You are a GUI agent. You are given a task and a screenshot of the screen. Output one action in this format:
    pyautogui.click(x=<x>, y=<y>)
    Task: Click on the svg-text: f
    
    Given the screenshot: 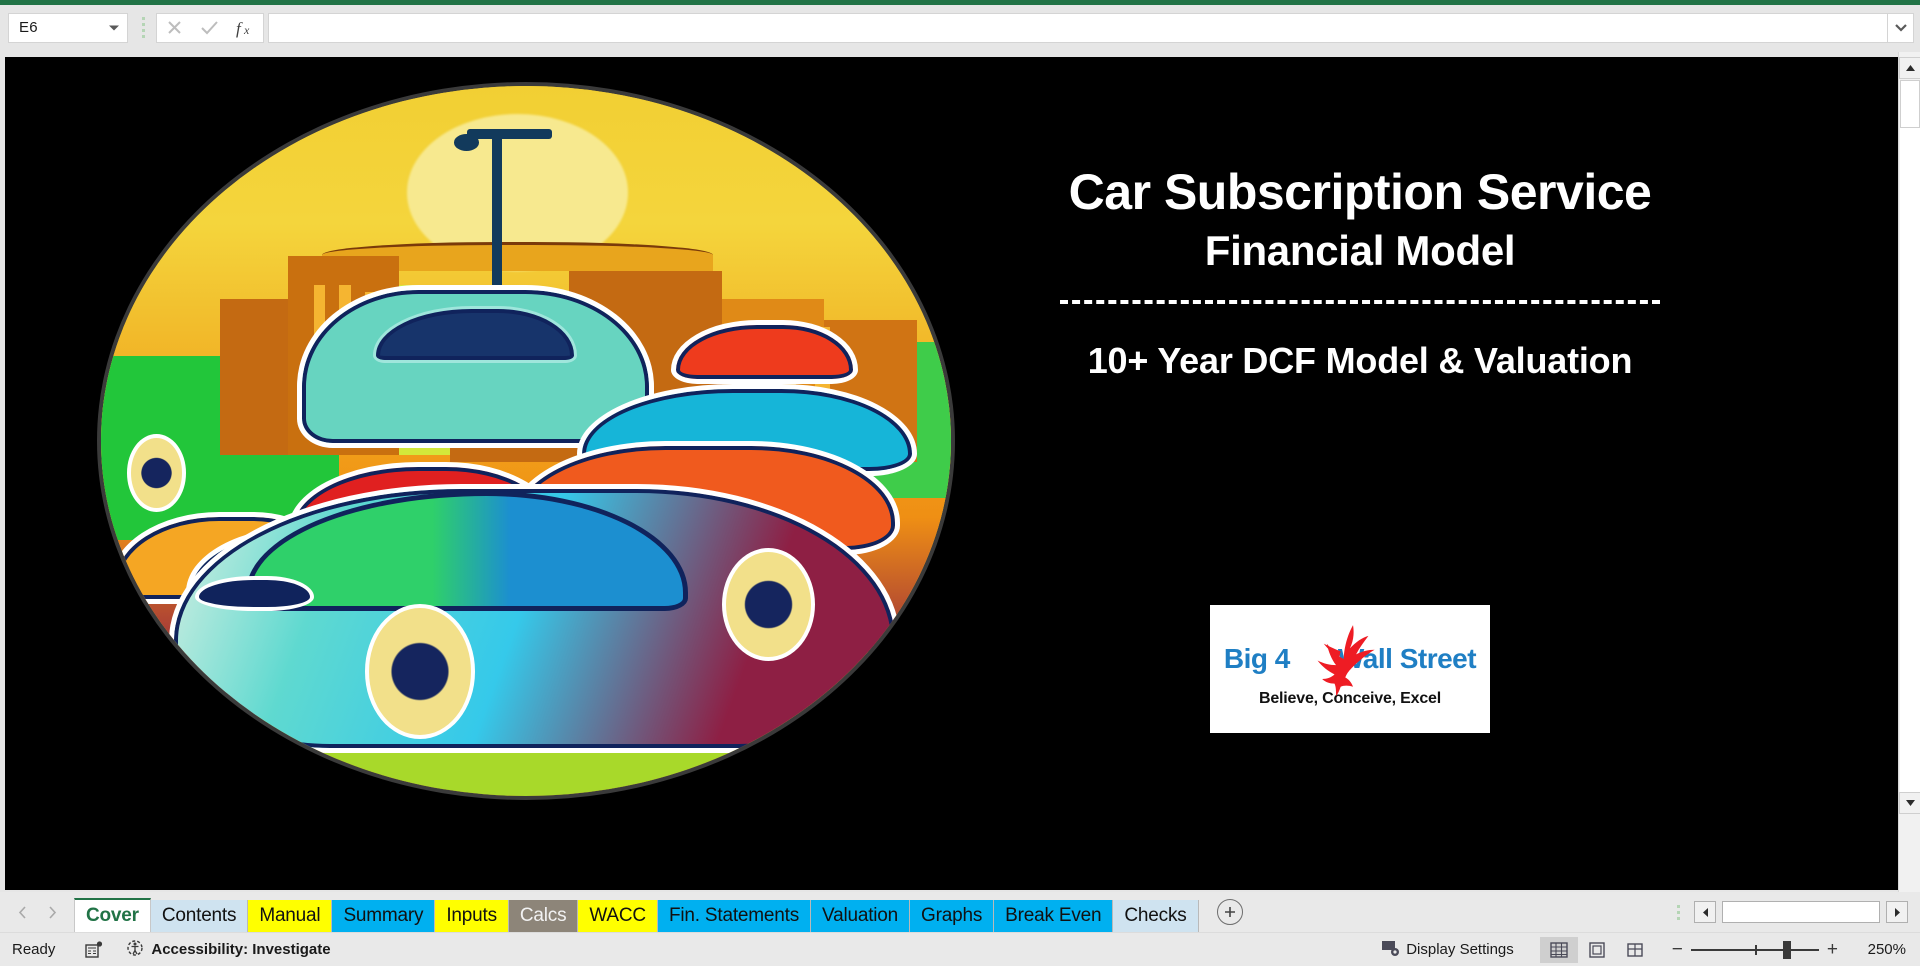 What is the action you would take?
    pyautogui.click(x=239, y=28)
    